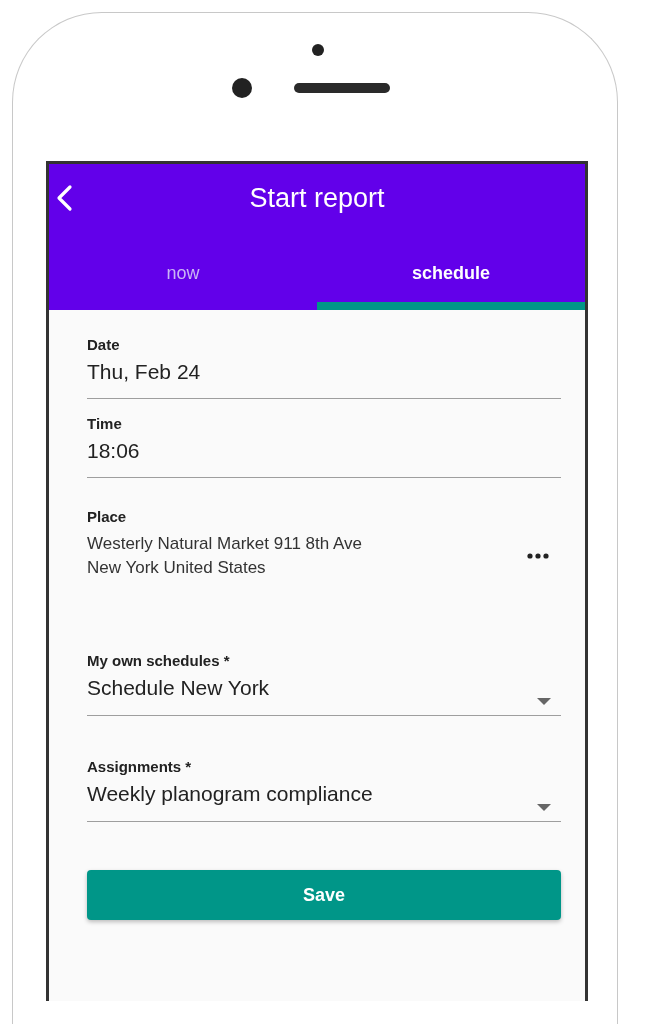 The width and height of the screenshot is (648, 1024). I want to click on dropdown-field: My own schedules * Schedule New York, so click(324, 684).